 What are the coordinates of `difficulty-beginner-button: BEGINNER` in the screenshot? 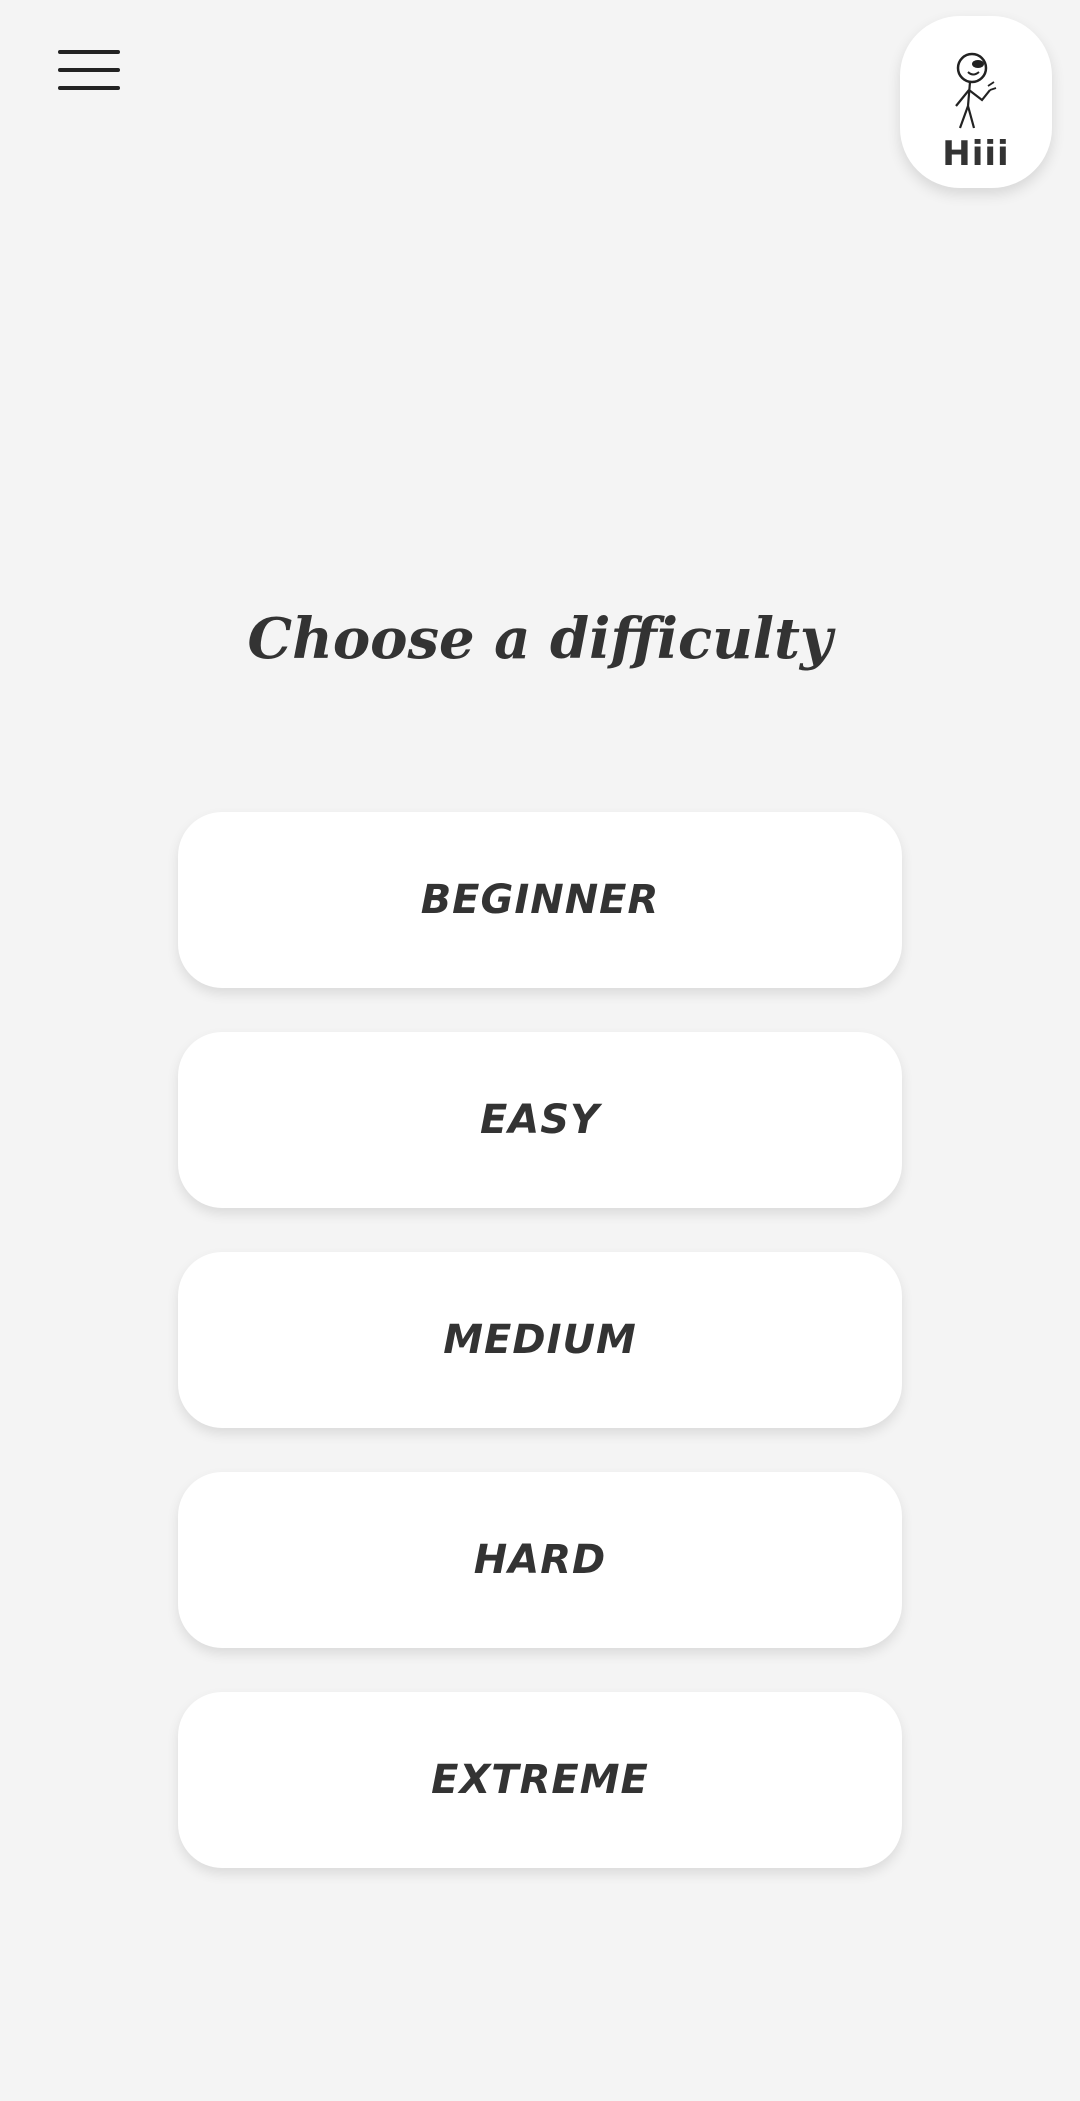 It's located at (540, 900).